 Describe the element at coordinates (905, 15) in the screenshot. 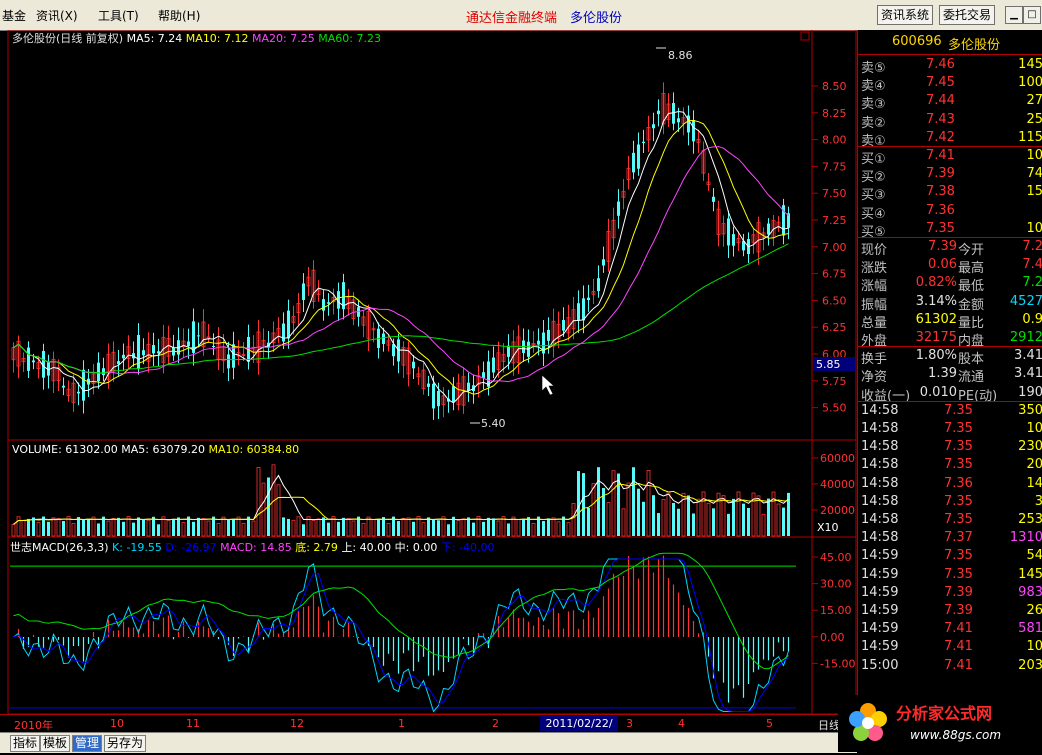

I see `news-system-button: 资讯系统` at that location.